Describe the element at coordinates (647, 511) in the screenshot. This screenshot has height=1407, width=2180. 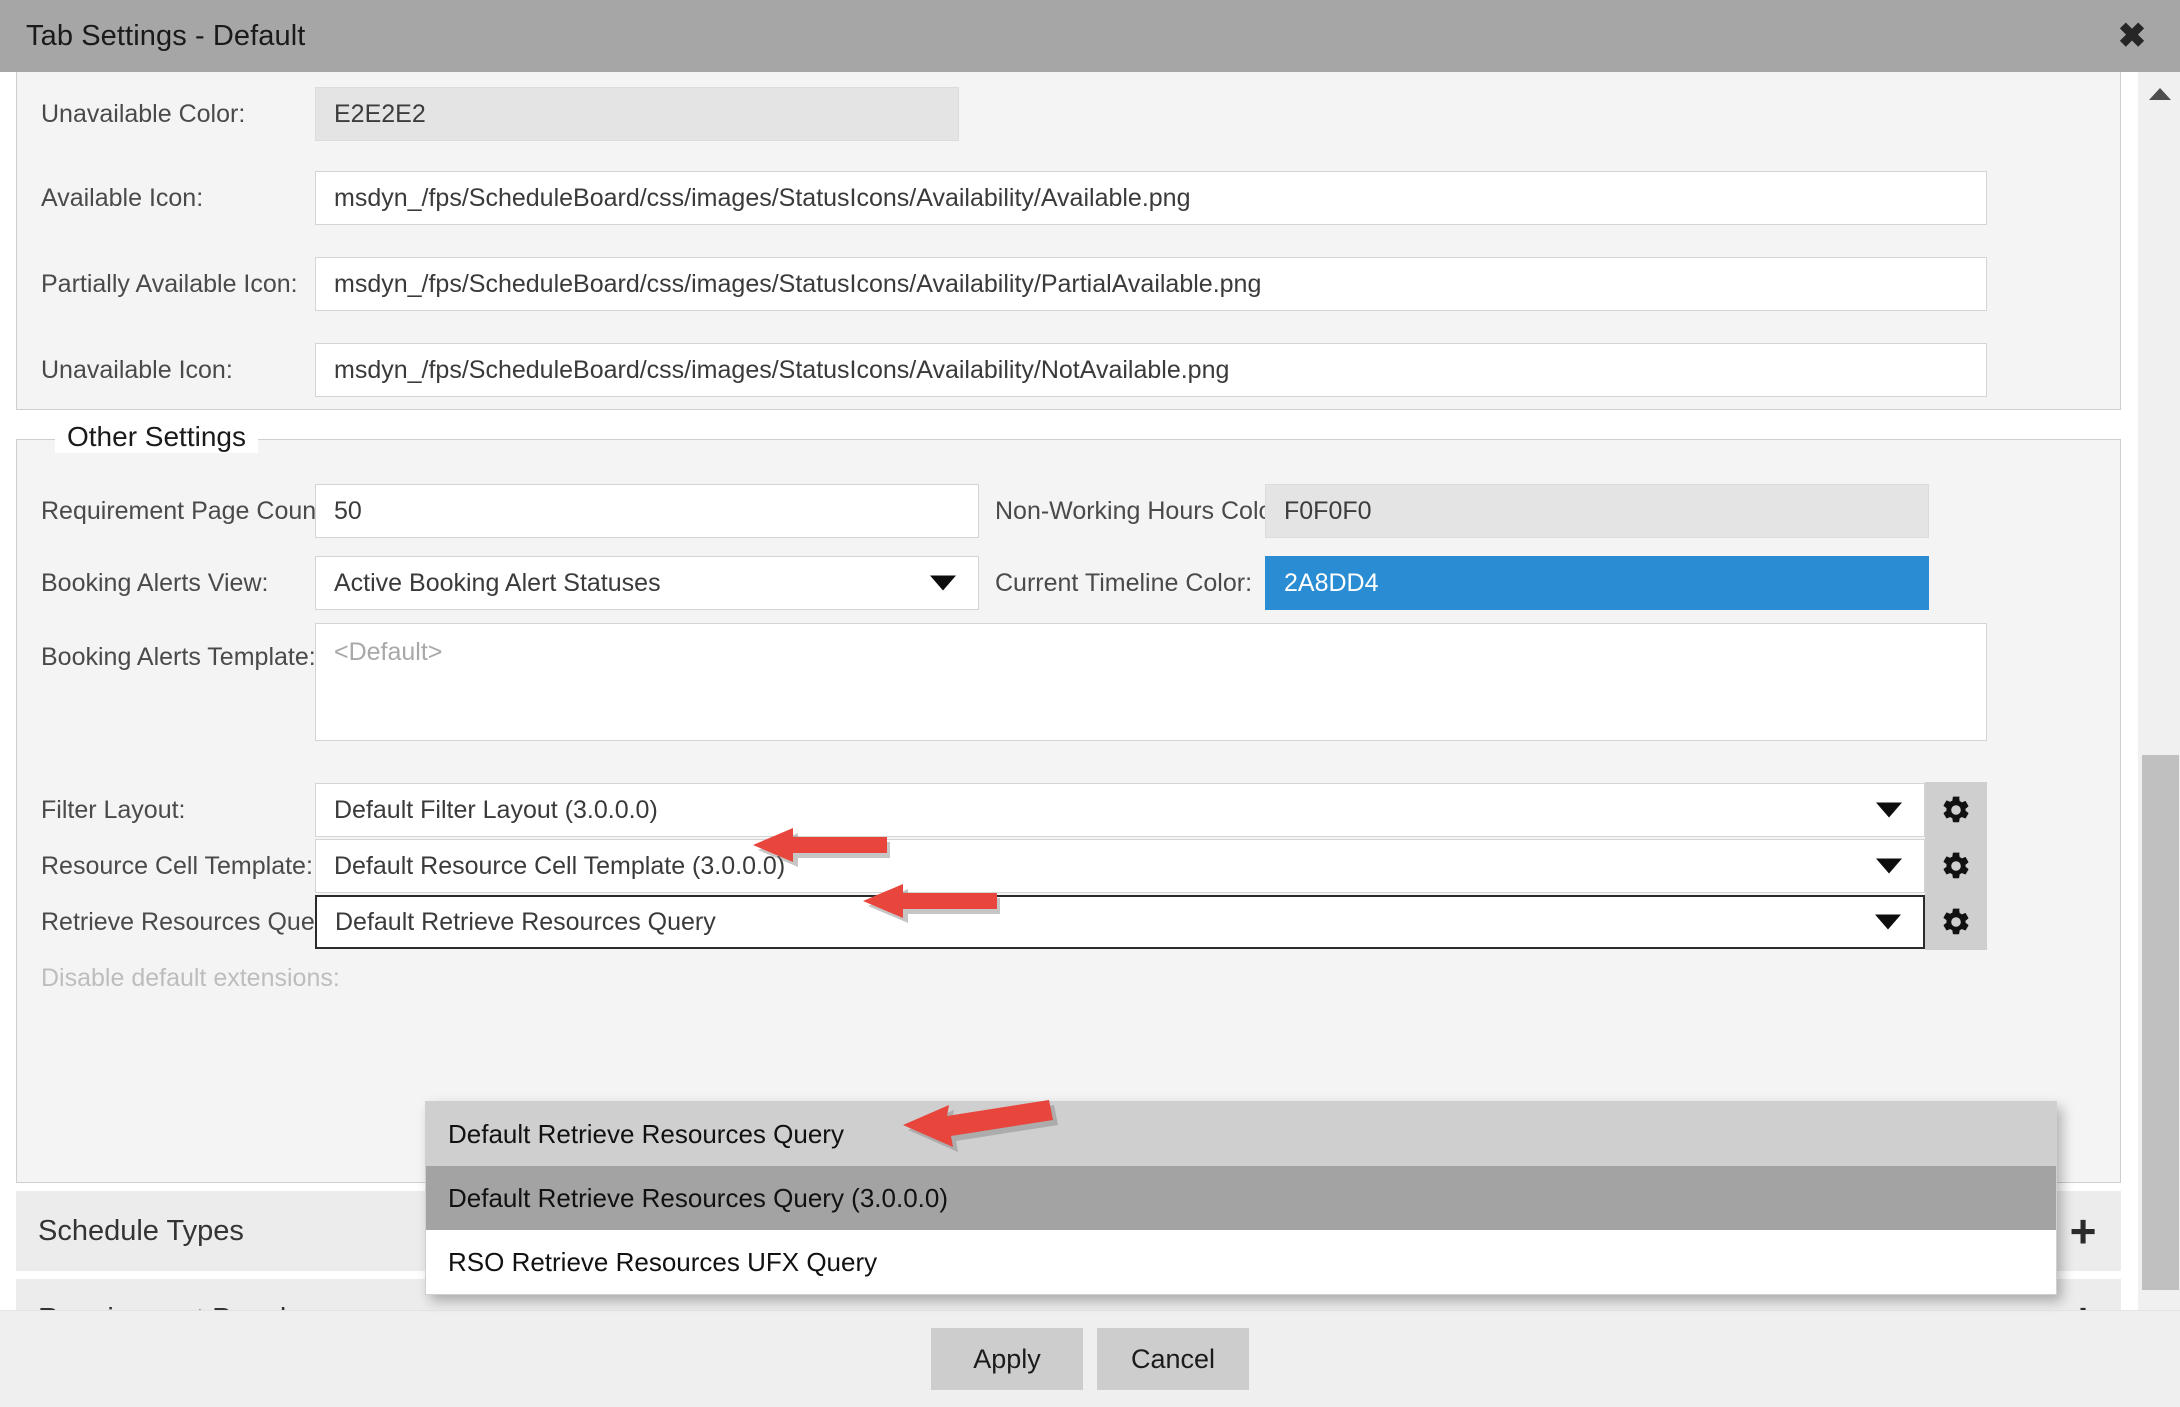
I see `requirement-page-count-input: 50` at that location.